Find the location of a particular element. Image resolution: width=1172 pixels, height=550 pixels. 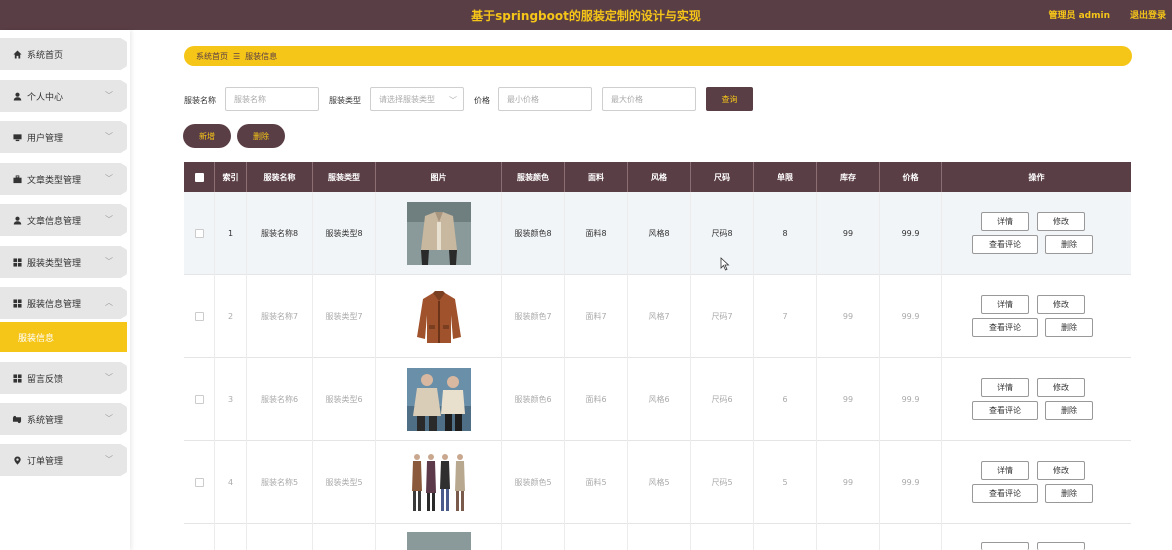

batch-delete-button: 删除 is located at coordinates (261, 136).